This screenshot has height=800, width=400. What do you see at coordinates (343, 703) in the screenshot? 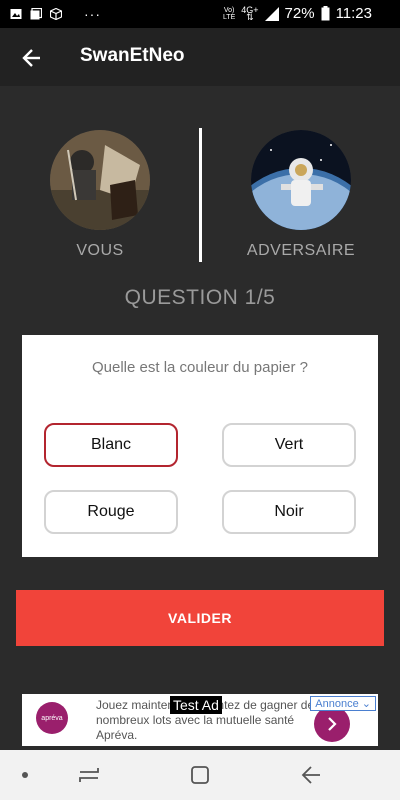
I see `ad-choice-badge: Annonce ⌄` at bounding box center [343, 703].